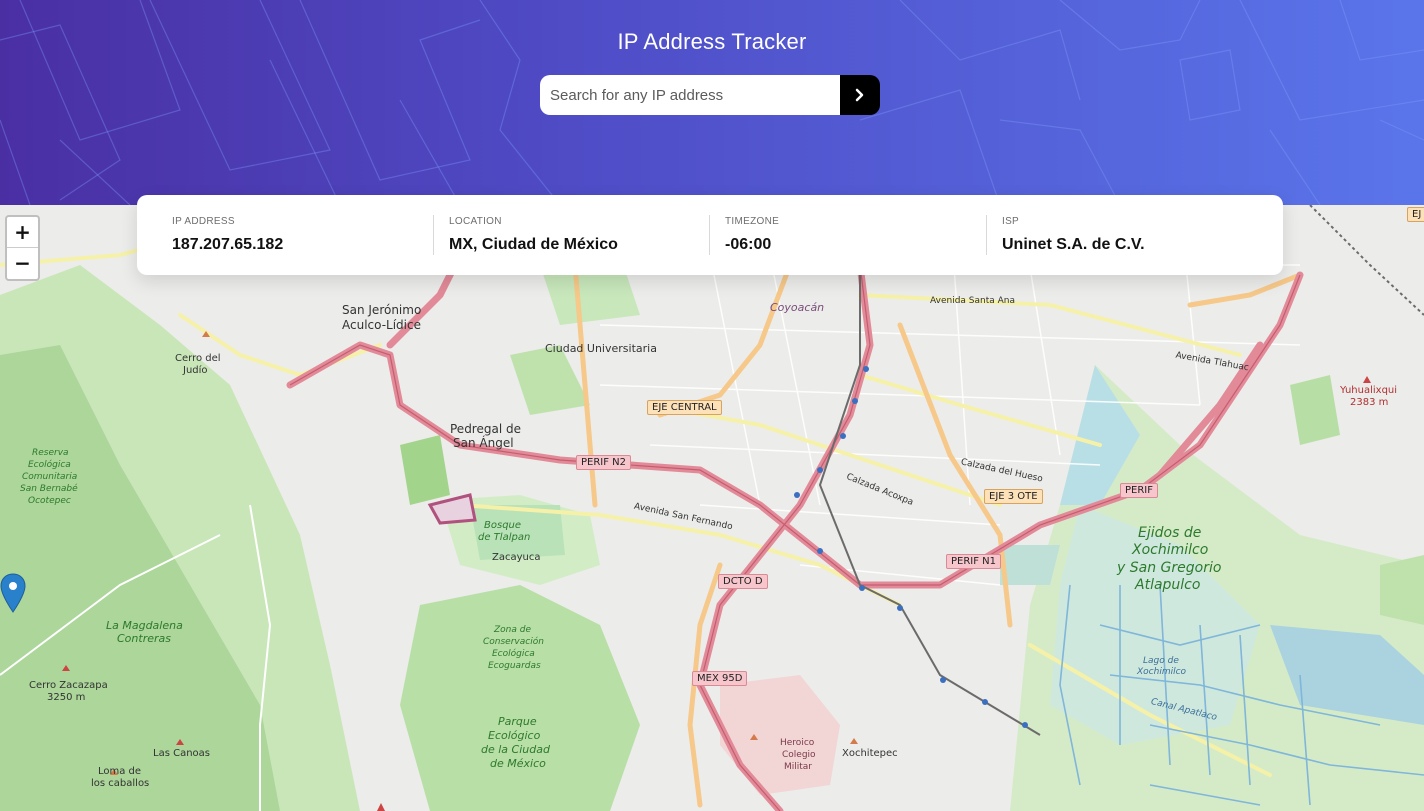 The width and height of the screenshot is (1424, 811). I want to click on search-button, so click(860, 95).